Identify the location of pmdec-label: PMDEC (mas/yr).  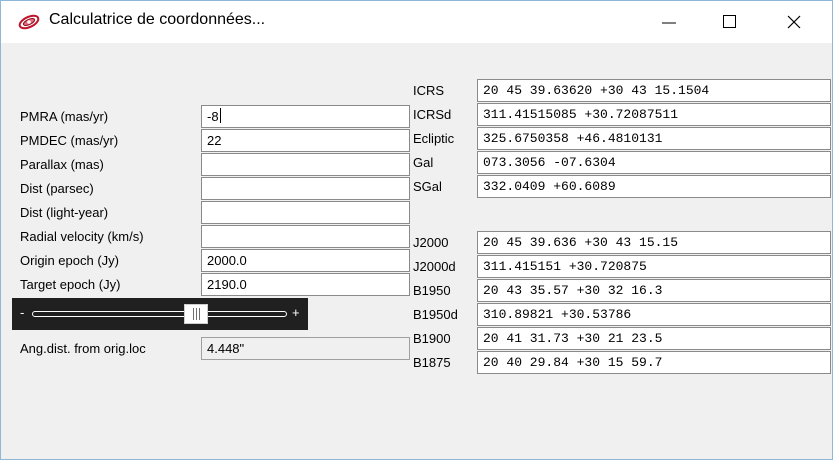
(69, 140).